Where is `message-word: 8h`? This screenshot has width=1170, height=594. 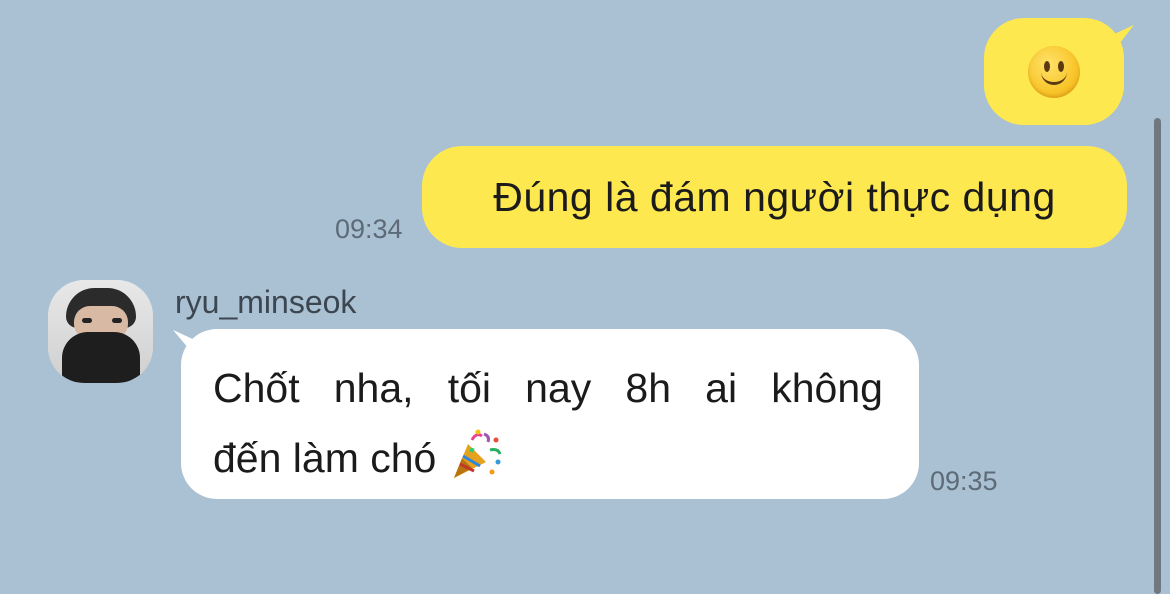
message-word: 8h is located at coordinates (648, 388).